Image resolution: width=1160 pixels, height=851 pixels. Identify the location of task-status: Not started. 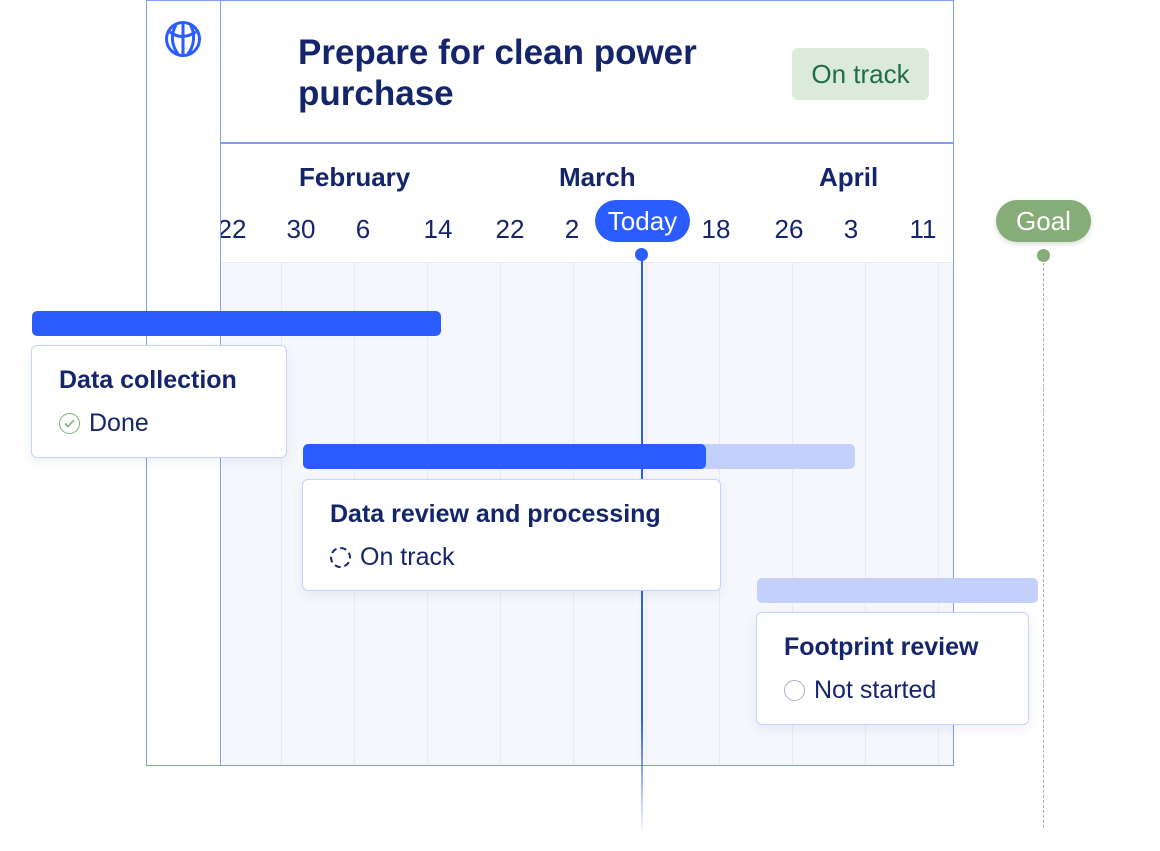
(875, 690).